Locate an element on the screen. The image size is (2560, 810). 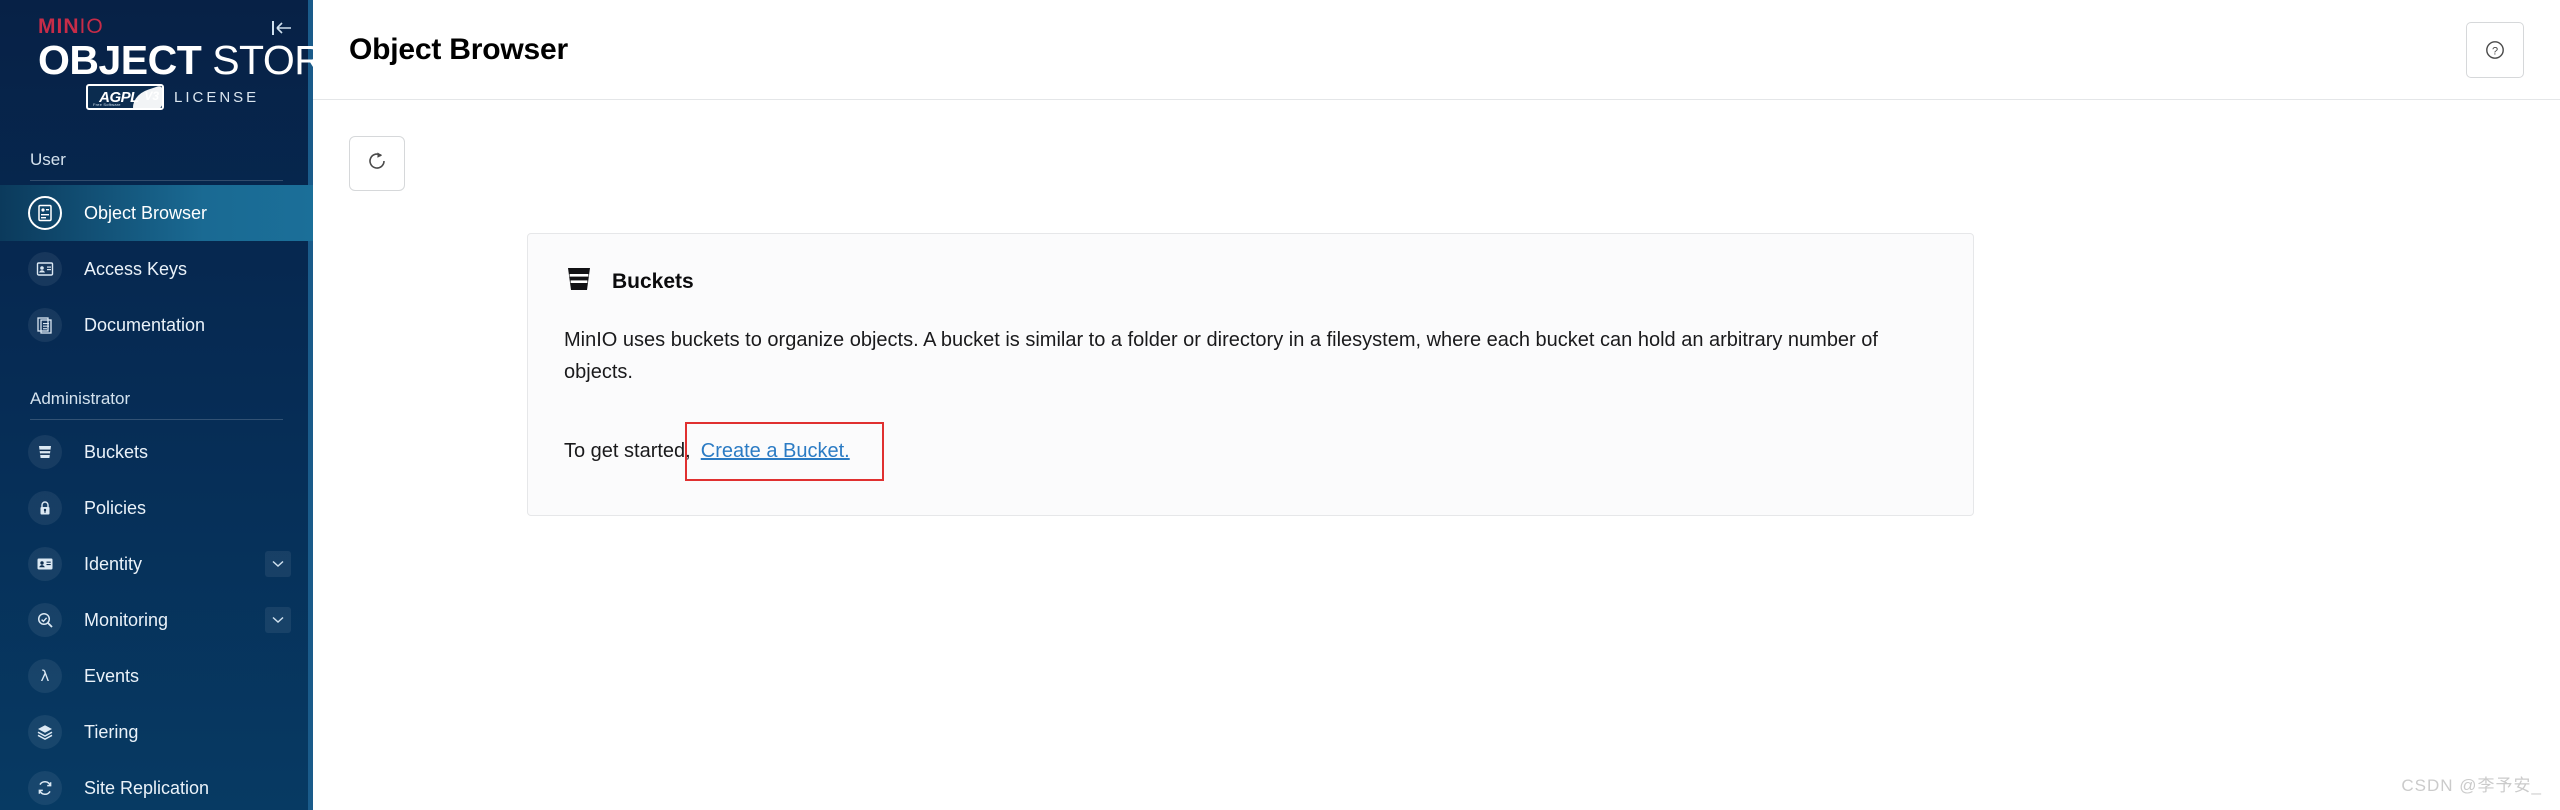
sidebar-item-site-replication: Site Replication is located at coordinates (156, 785).